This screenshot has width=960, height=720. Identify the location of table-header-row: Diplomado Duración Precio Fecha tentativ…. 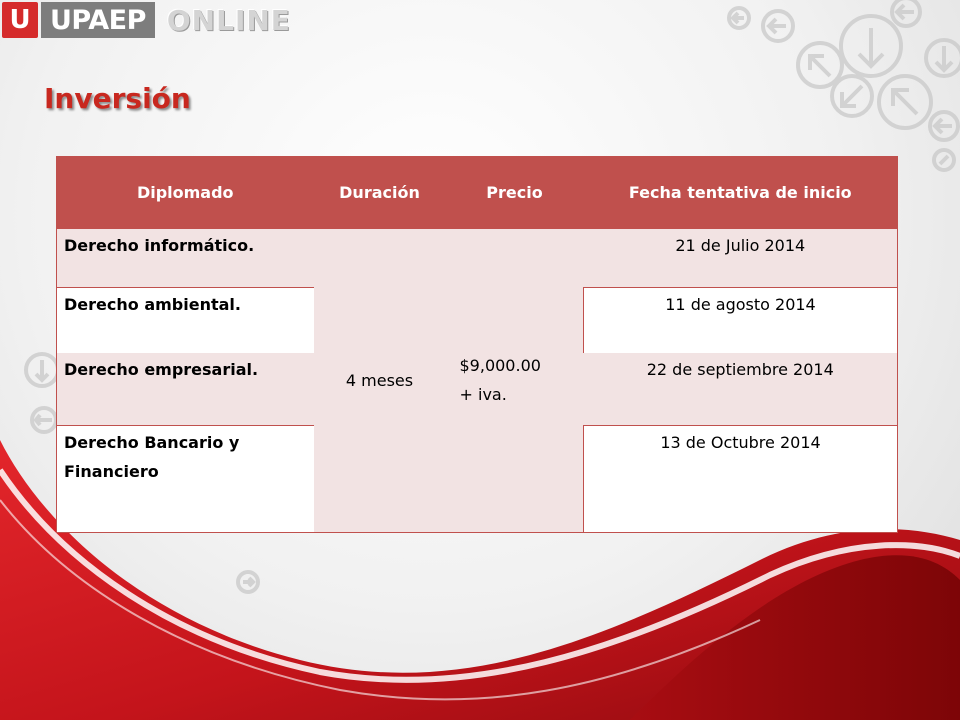
(477, 192).